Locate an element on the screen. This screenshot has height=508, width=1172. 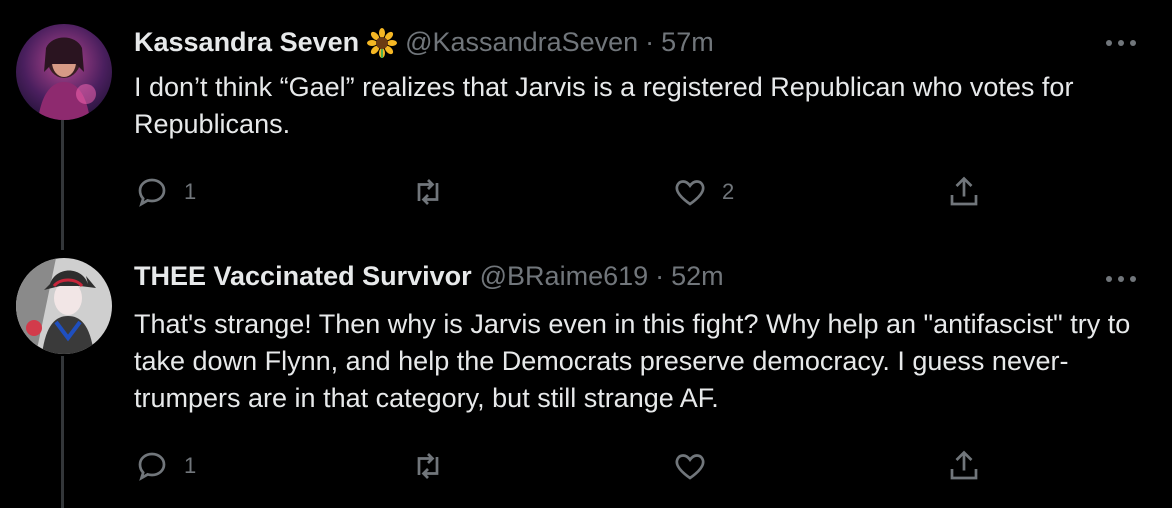
display-name: Kassandra Seven is located at coordinates (246, 42).